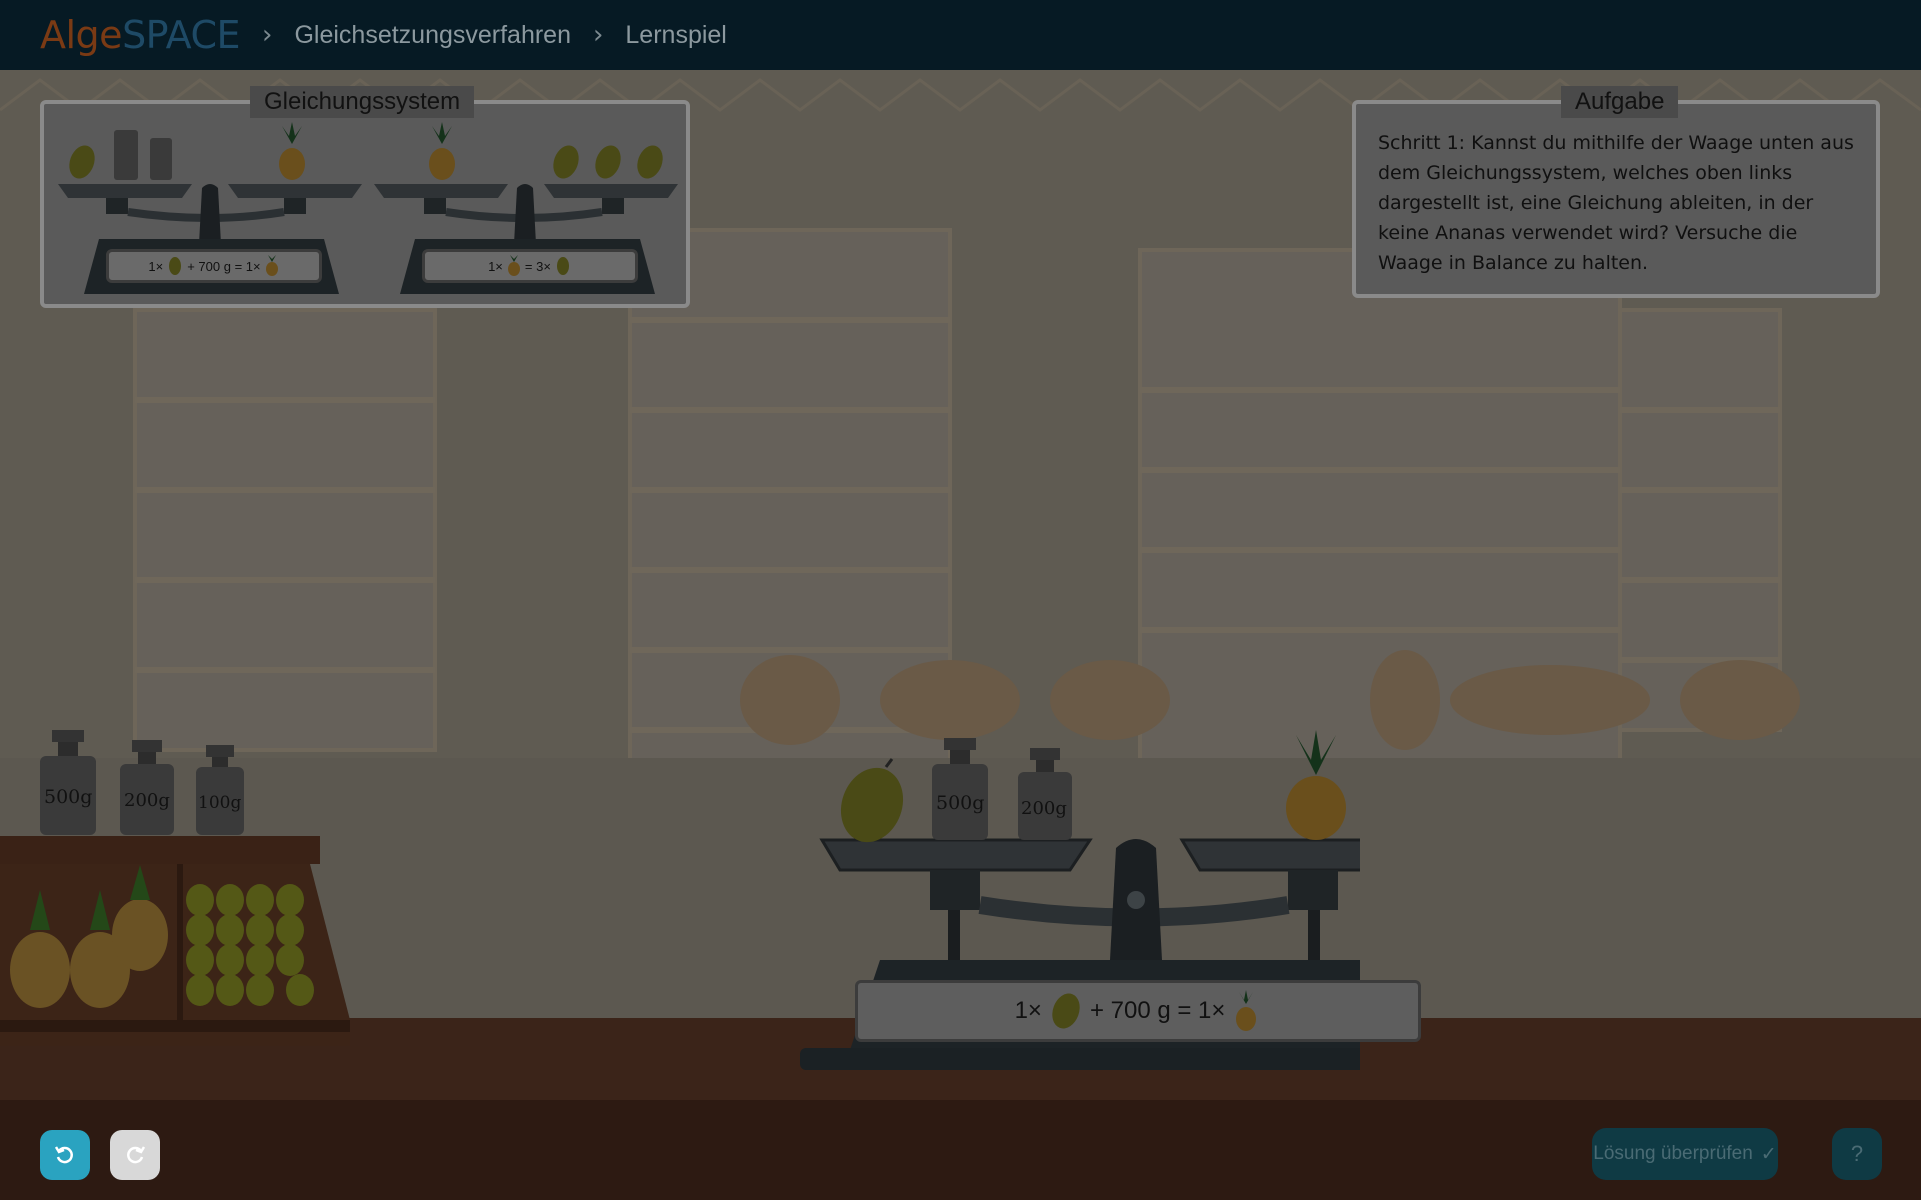  What do you see at coordinates (1045, 794) in the screenshot?
I see `weight-200g-on-scale: 200g` at bounding box center [1045, 794].